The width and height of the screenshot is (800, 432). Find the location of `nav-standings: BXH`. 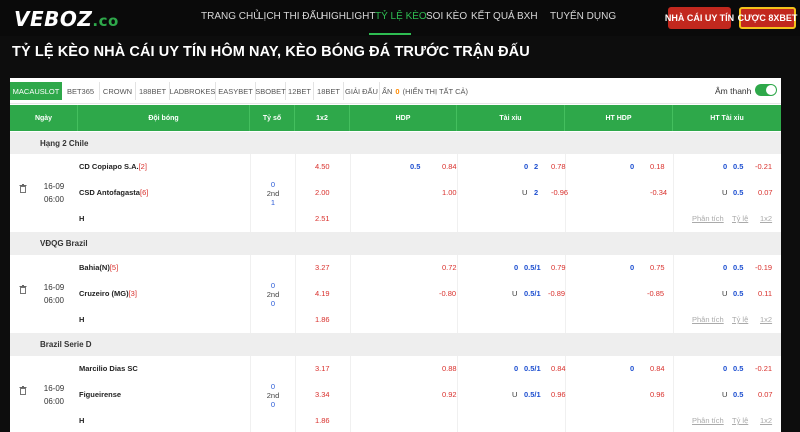

nav-standings: BXH is located at coordinates (527, 16).